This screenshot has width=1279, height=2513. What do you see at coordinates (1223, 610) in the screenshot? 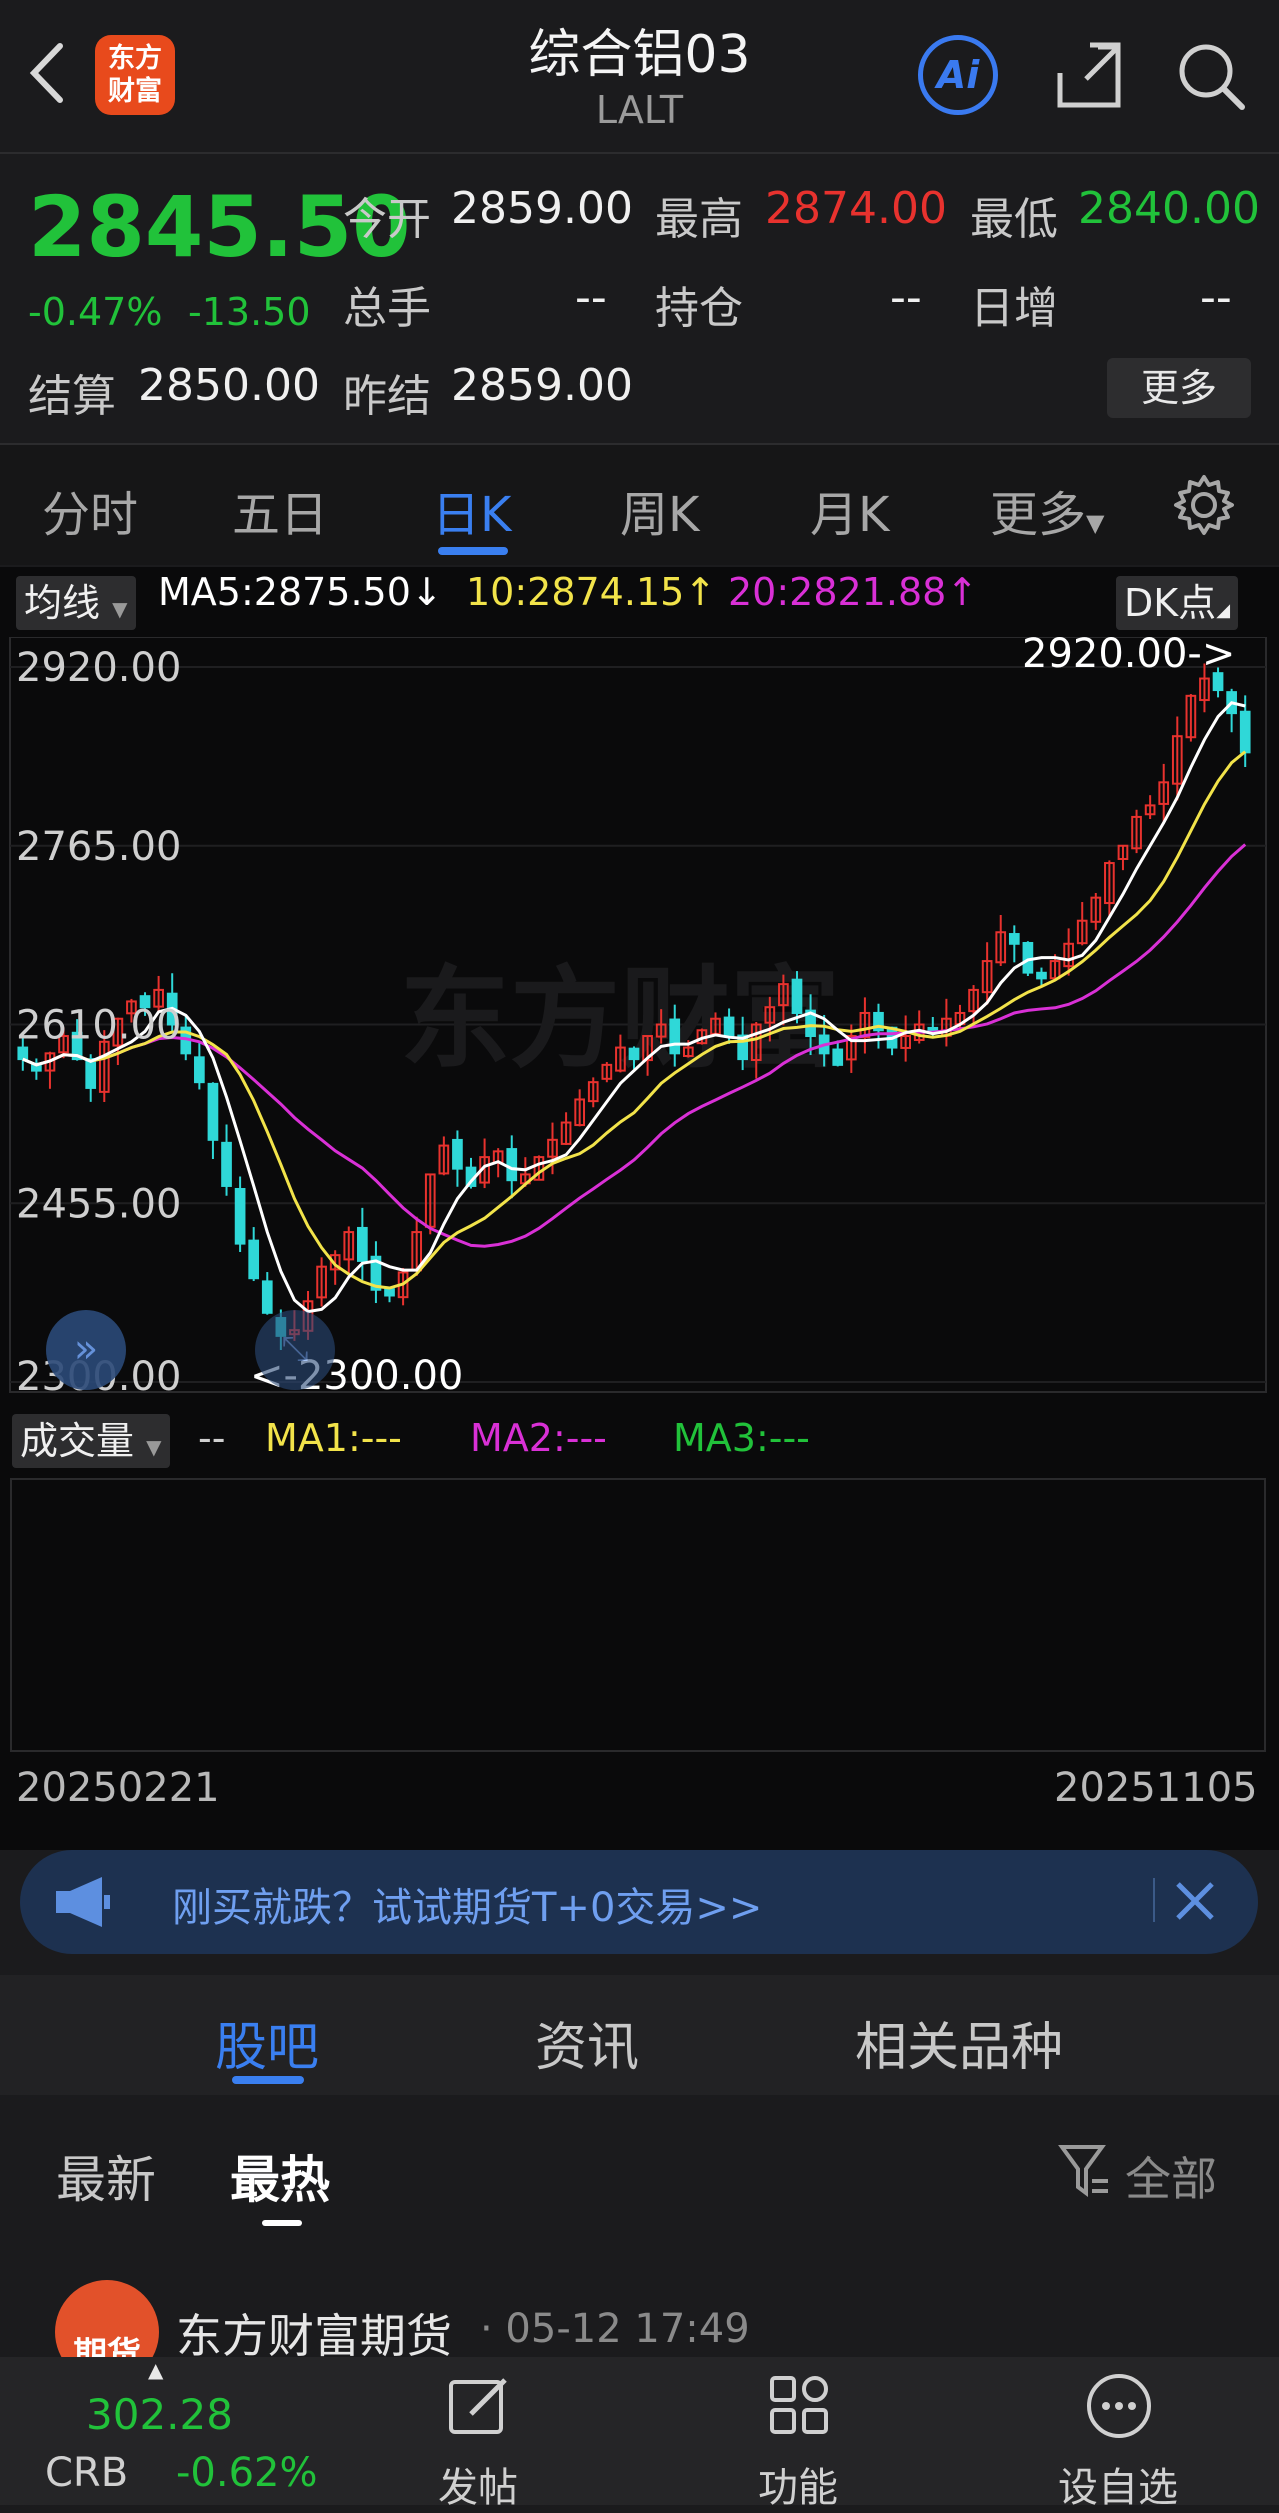
I see `corner-triangle-icon: ◢` at bounding box center [1223, 610].